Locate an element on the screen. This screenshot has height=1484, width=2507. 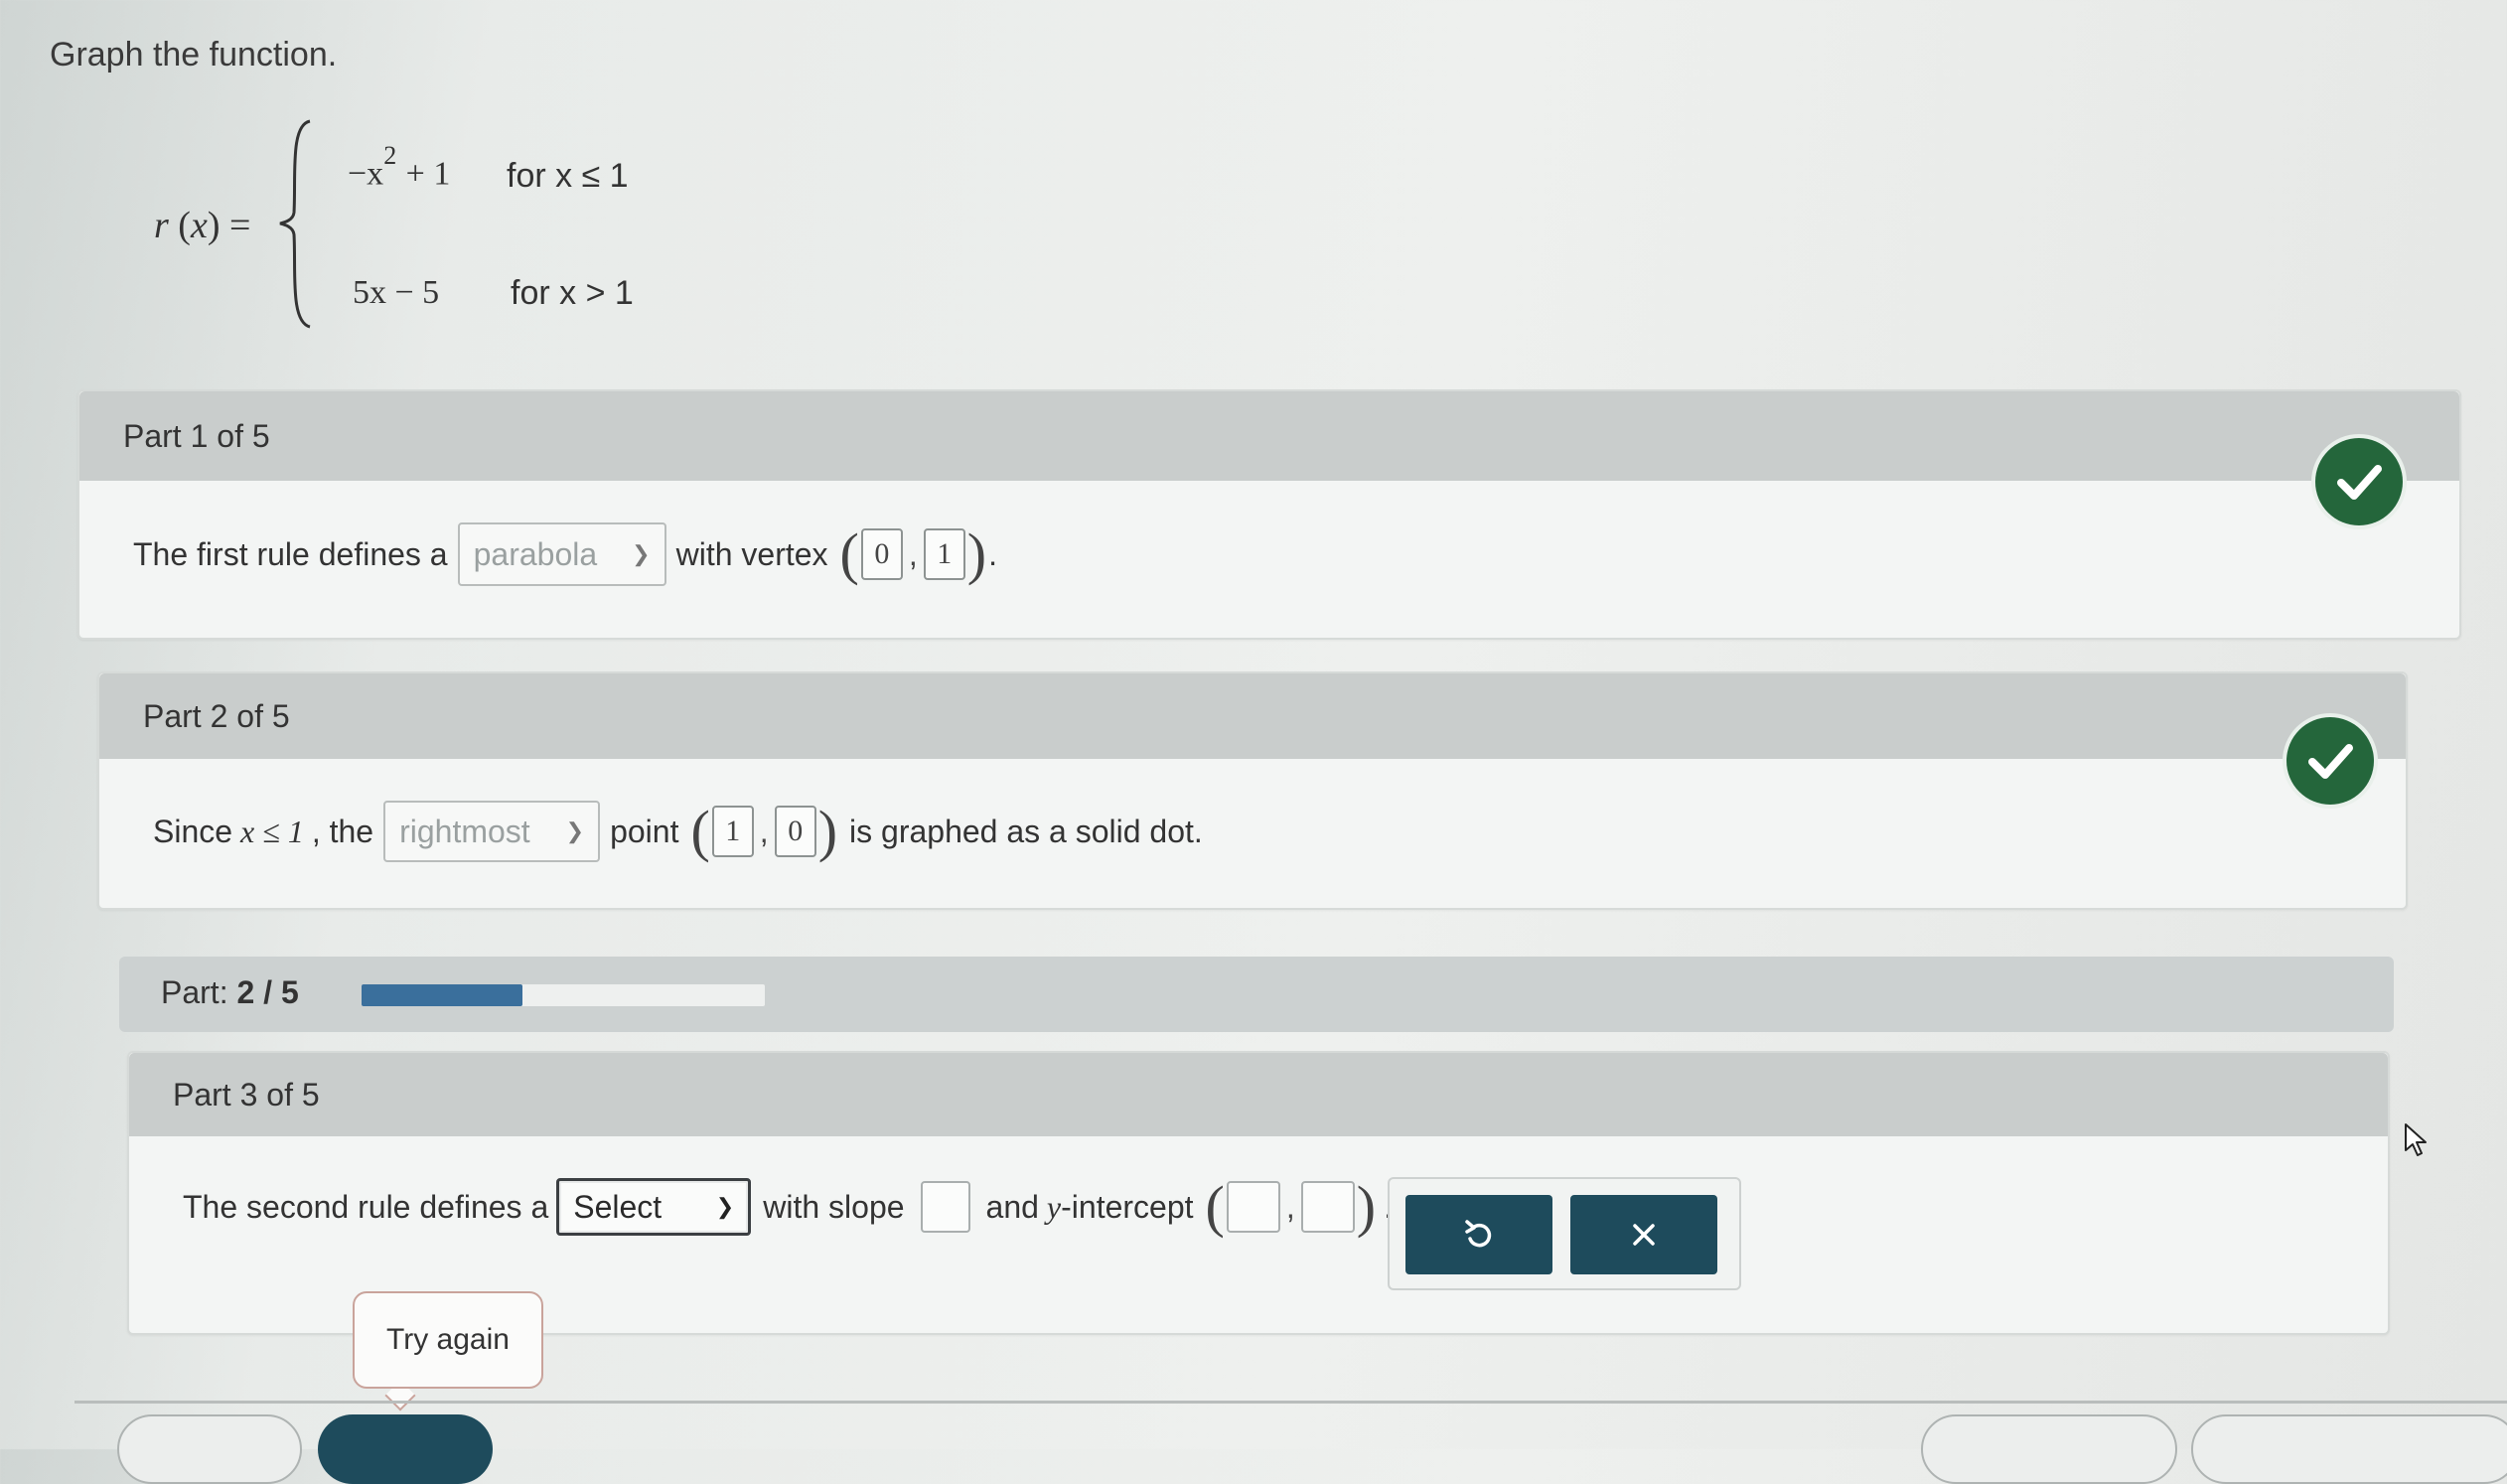
skip-part-button is located at coordinates (209, 1449).